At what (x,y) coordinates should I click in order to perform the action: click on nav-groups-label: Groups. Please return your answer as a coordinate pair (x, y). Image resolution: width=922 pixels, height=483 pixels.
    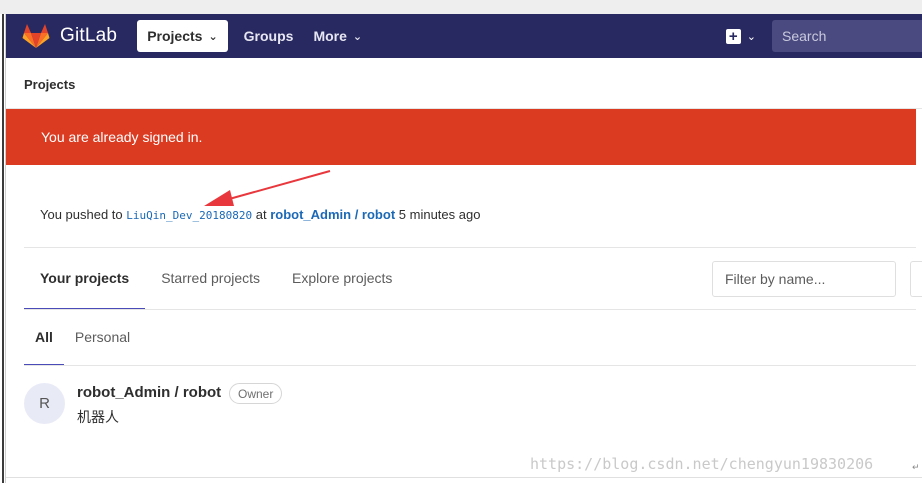
    Looking at the image, I should click on (268, 36).